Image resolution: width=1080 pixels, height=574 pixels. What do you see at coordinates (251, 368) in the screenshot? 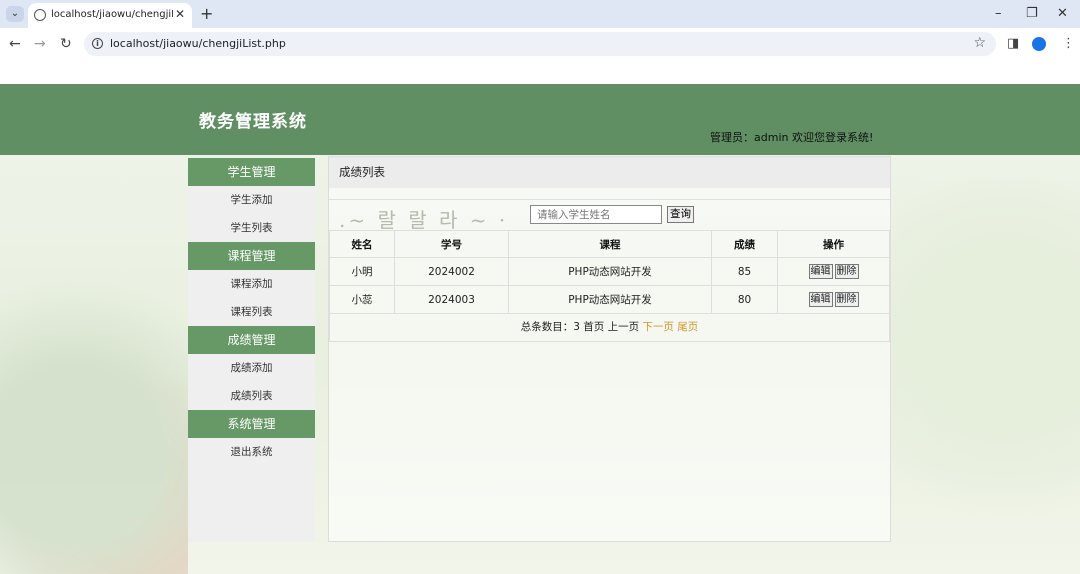
I see `sidebar-item-score-add: 成绩添加` at bounding box center [251, 368].